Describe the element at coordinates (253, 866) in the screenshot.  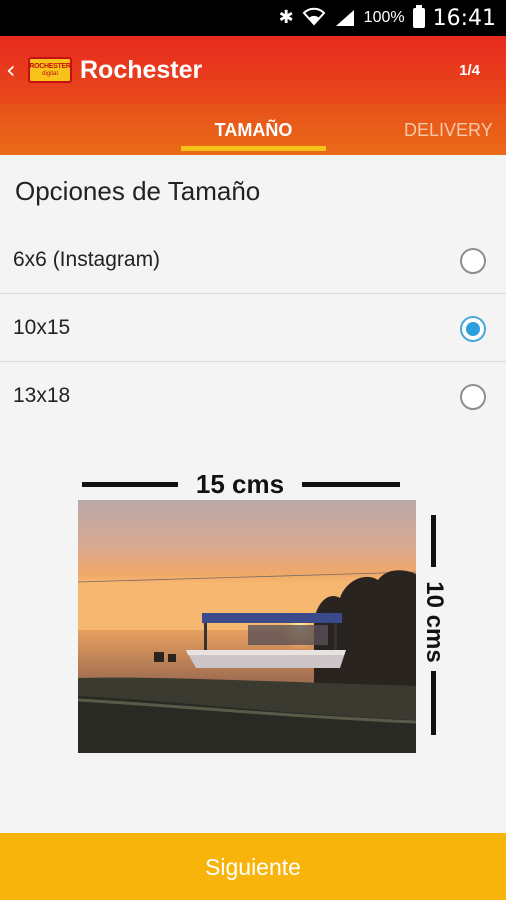
I see `next-button: Siguiente` at that location.